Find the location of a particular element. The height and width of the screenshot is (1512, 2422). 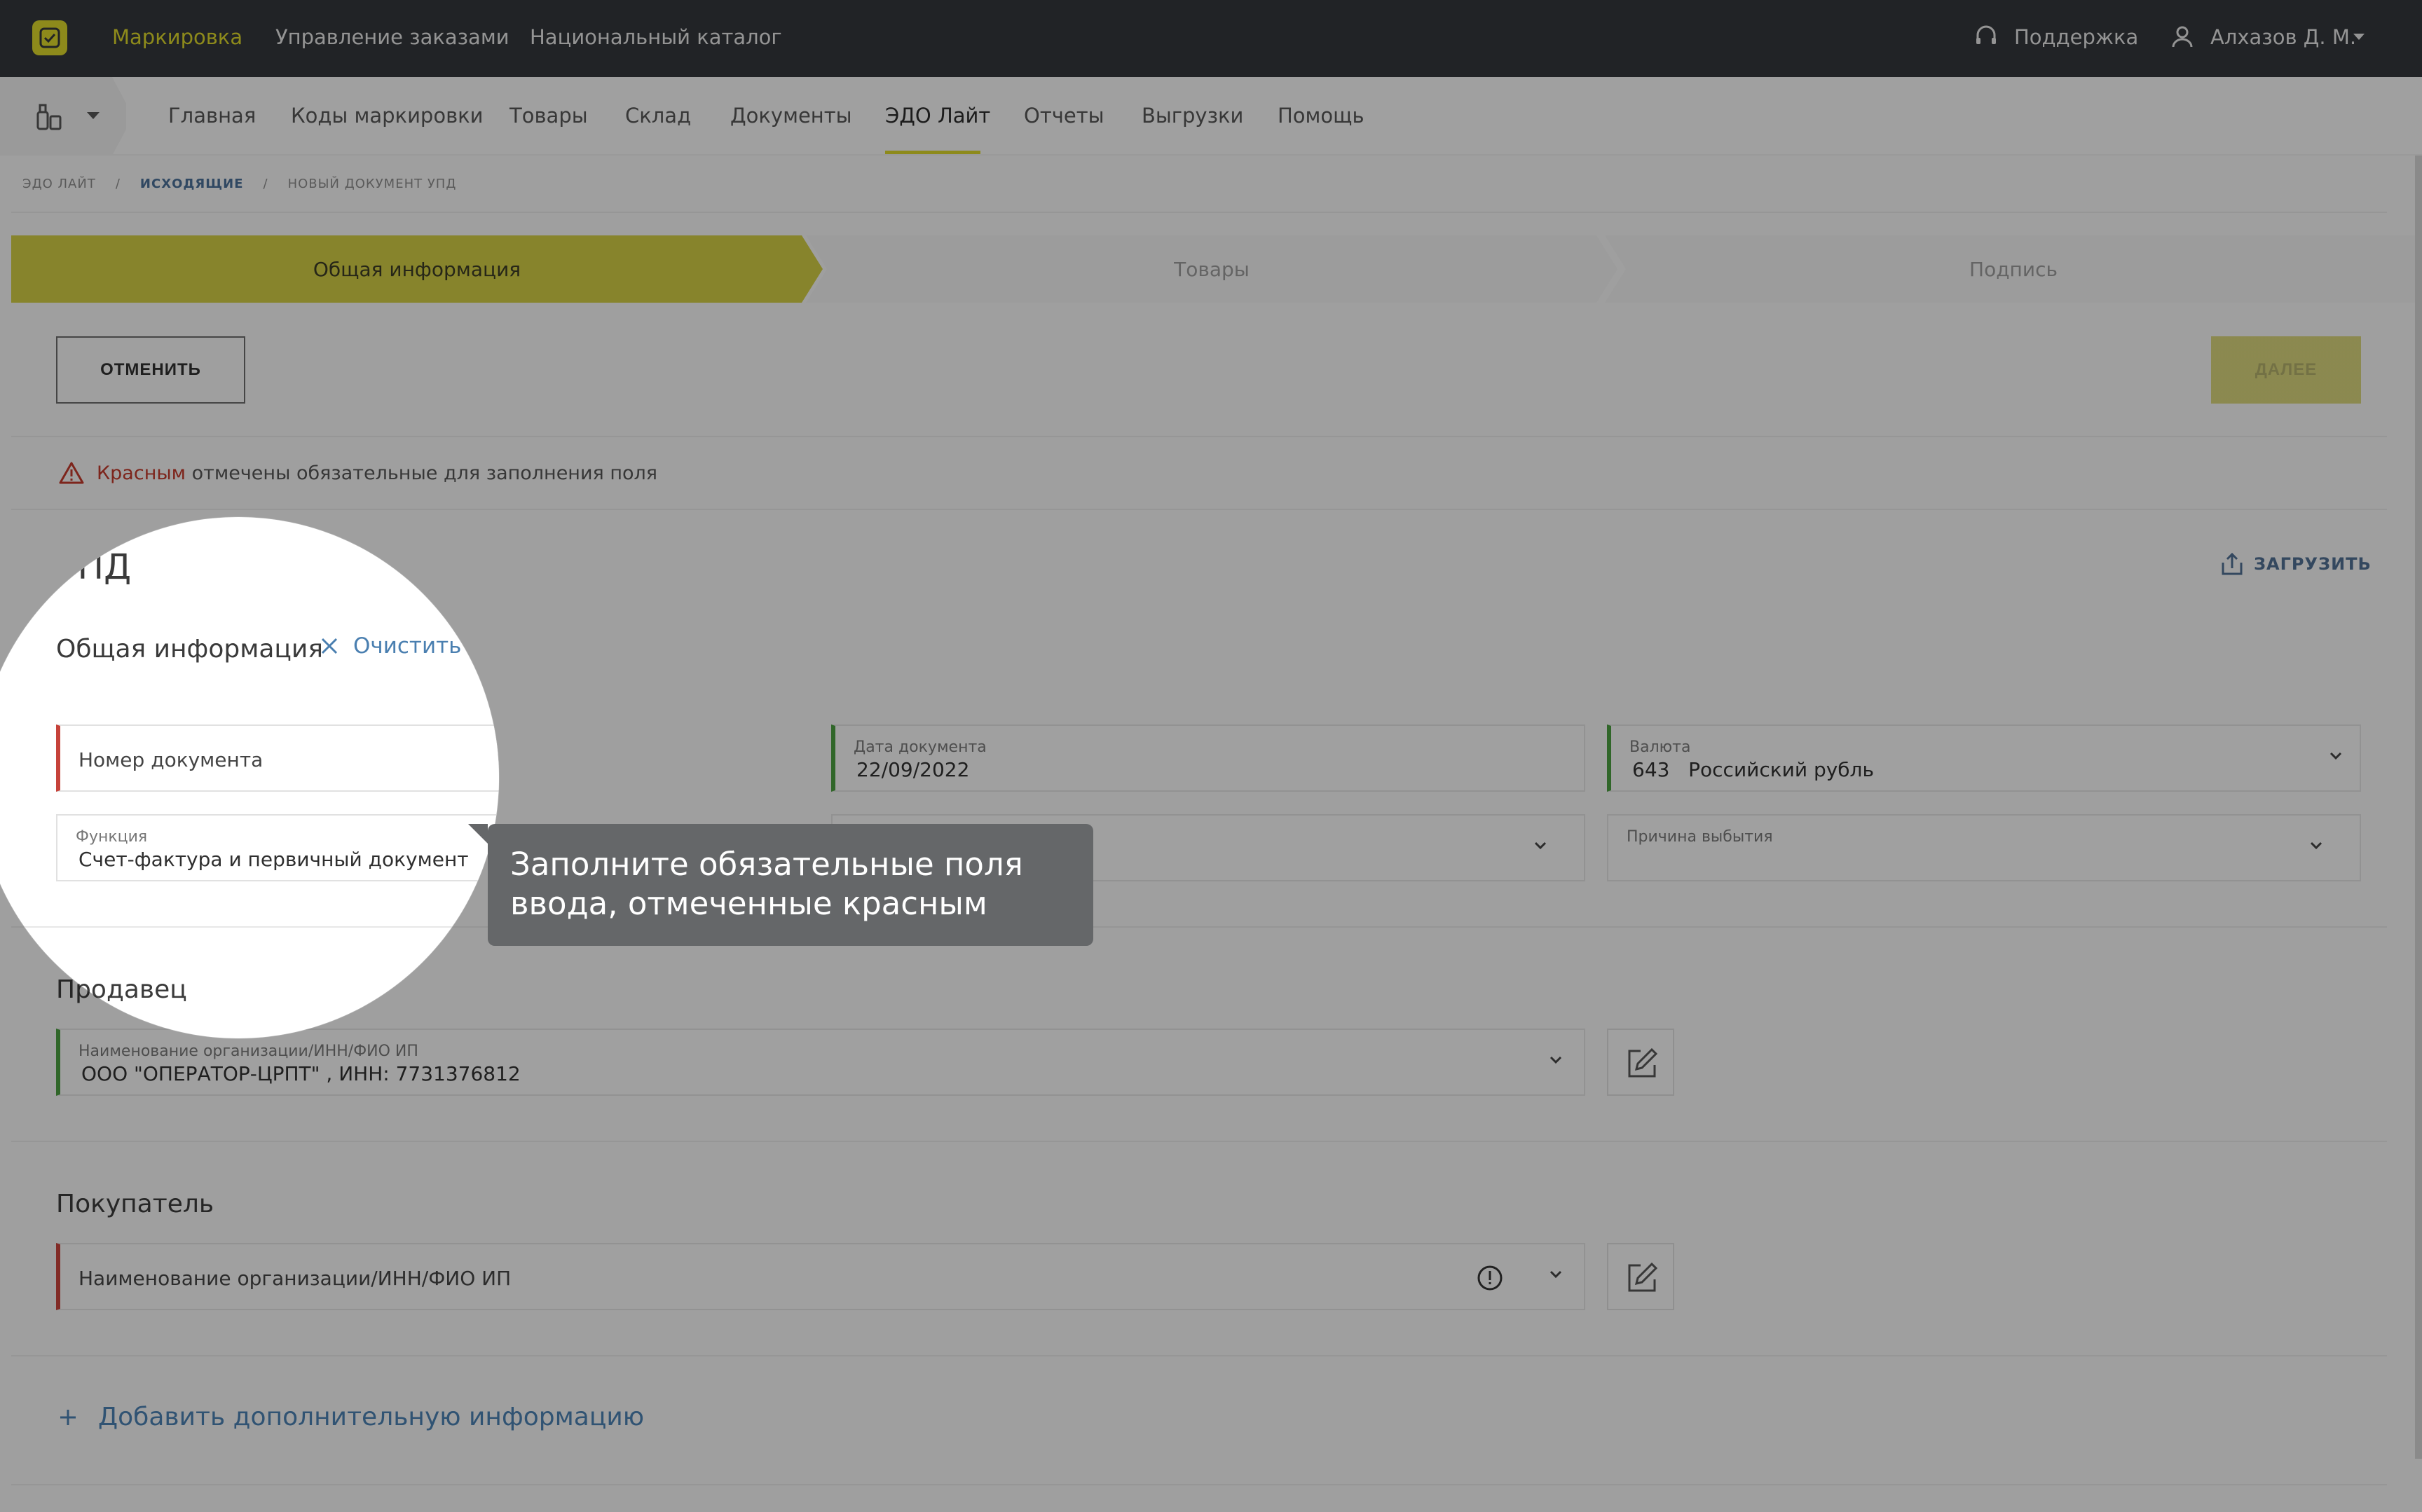

category-selector is located at coordinates (63, 116).